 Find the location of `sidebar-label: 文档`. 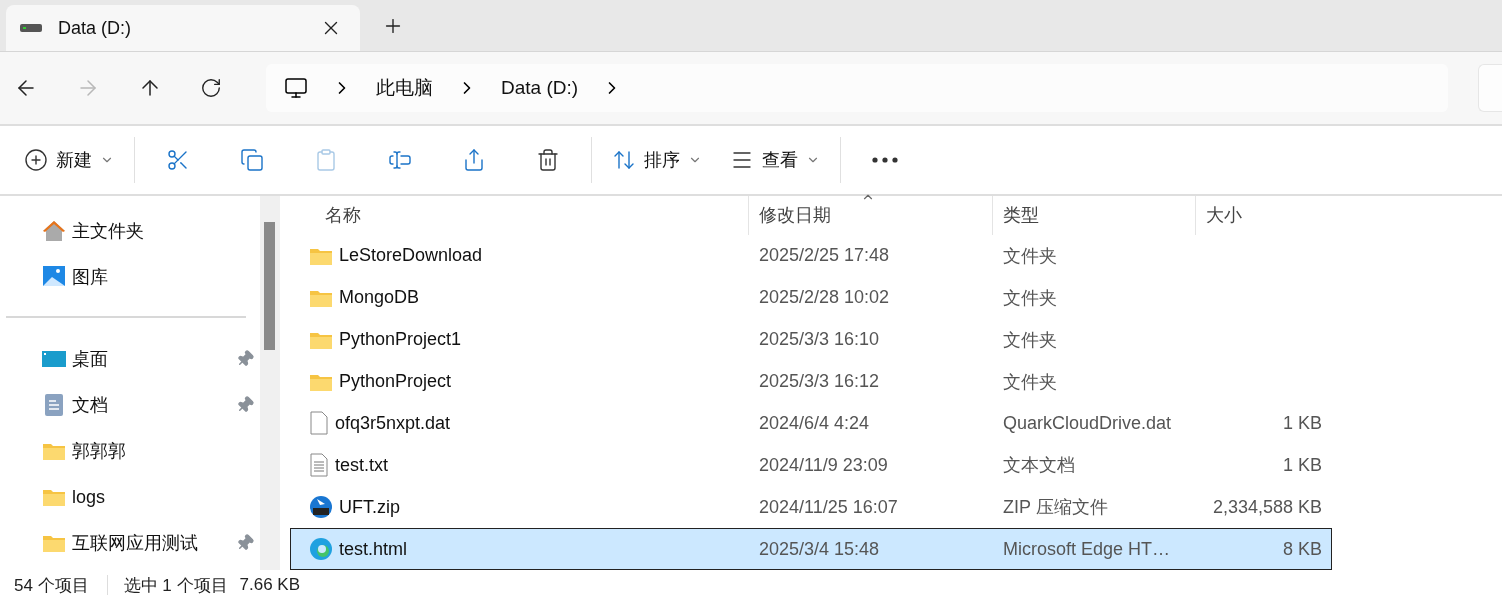

sidebar-label: 文档 is located at coordinates (90, 405).